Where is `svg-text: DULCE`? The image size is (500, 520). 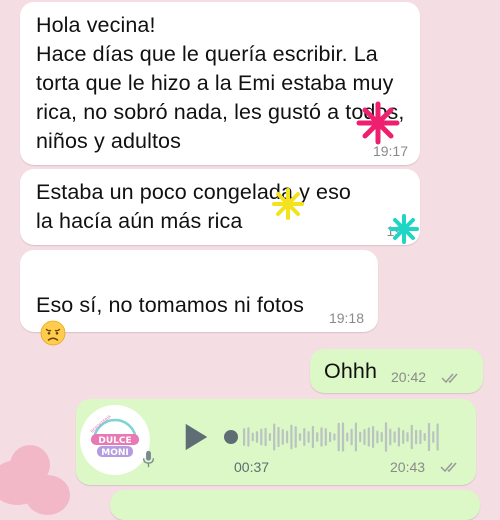 svg-text: DULCE is located at coordinates (114, 441).